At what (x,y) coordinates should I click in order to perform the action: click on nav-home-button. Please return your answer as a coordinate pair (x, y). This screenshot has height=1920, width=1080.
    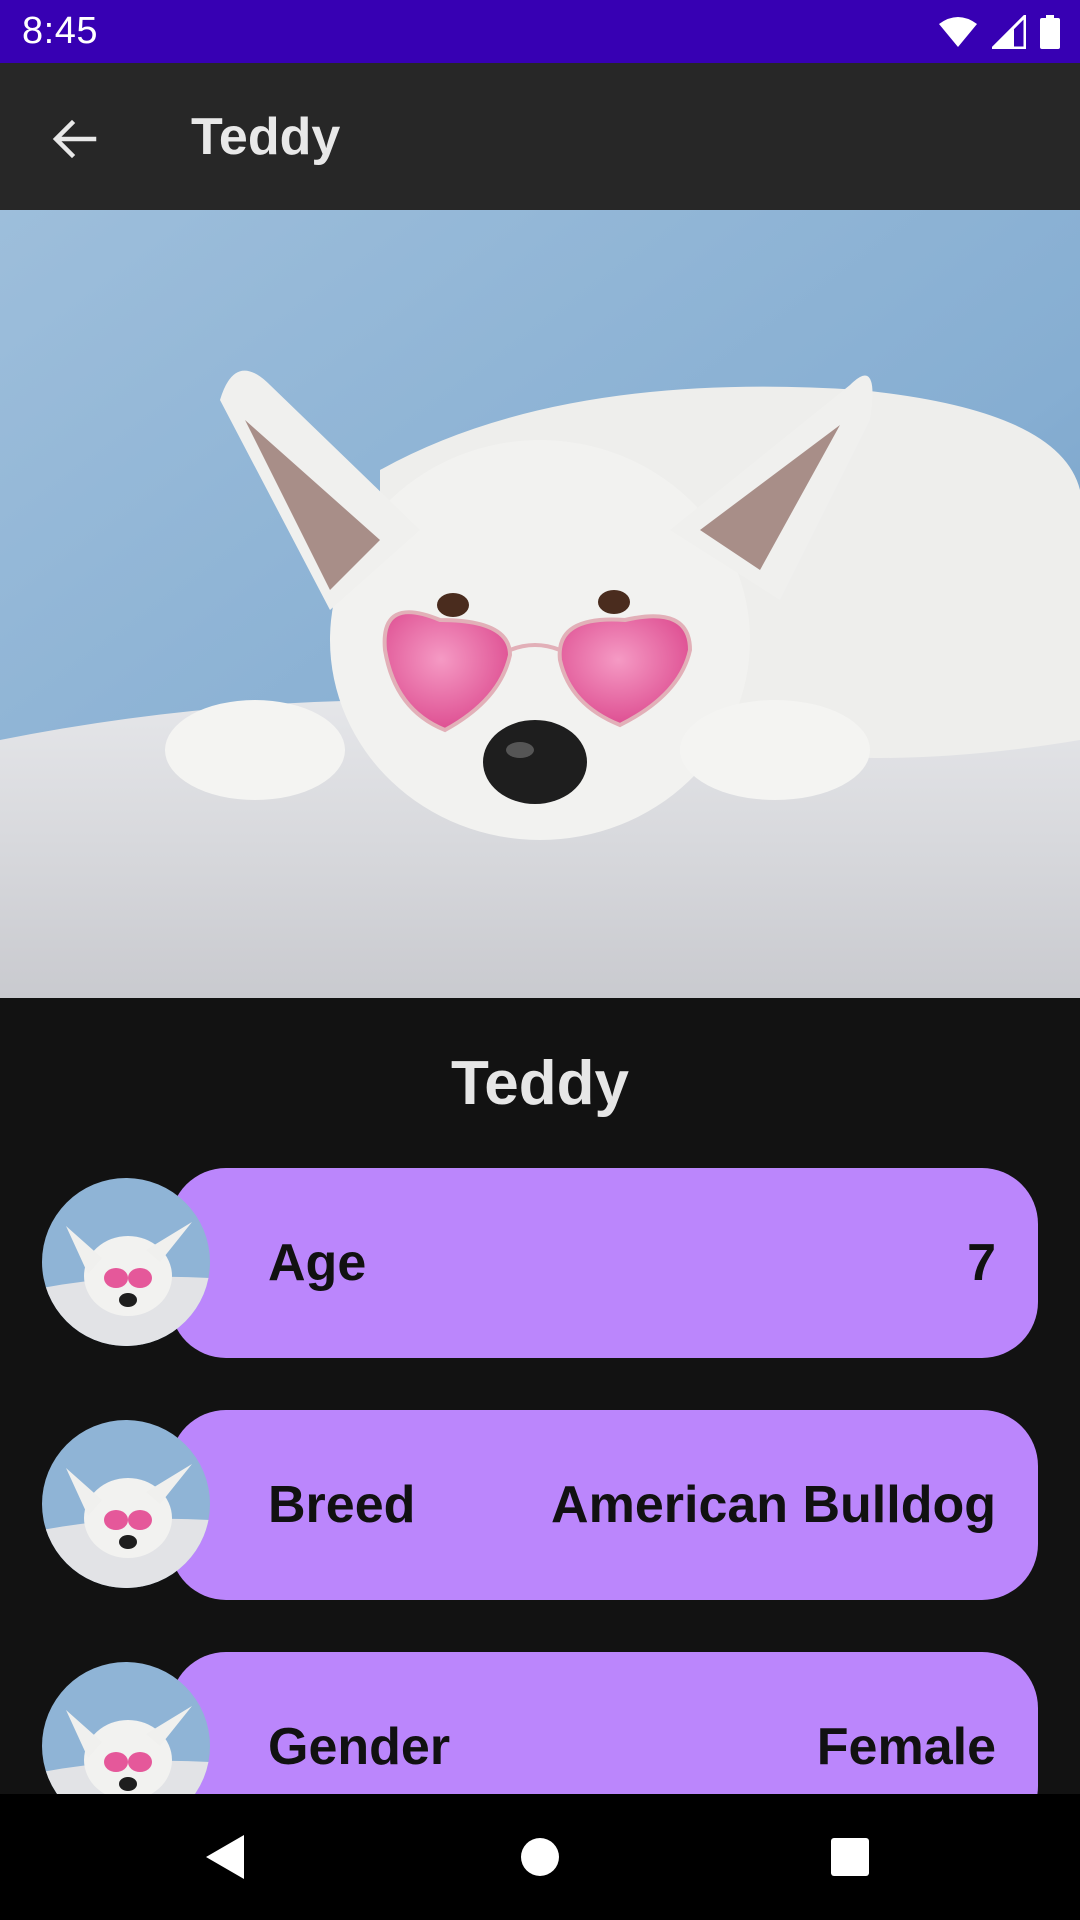
    Looking at the image, I should click on (540, 1857).